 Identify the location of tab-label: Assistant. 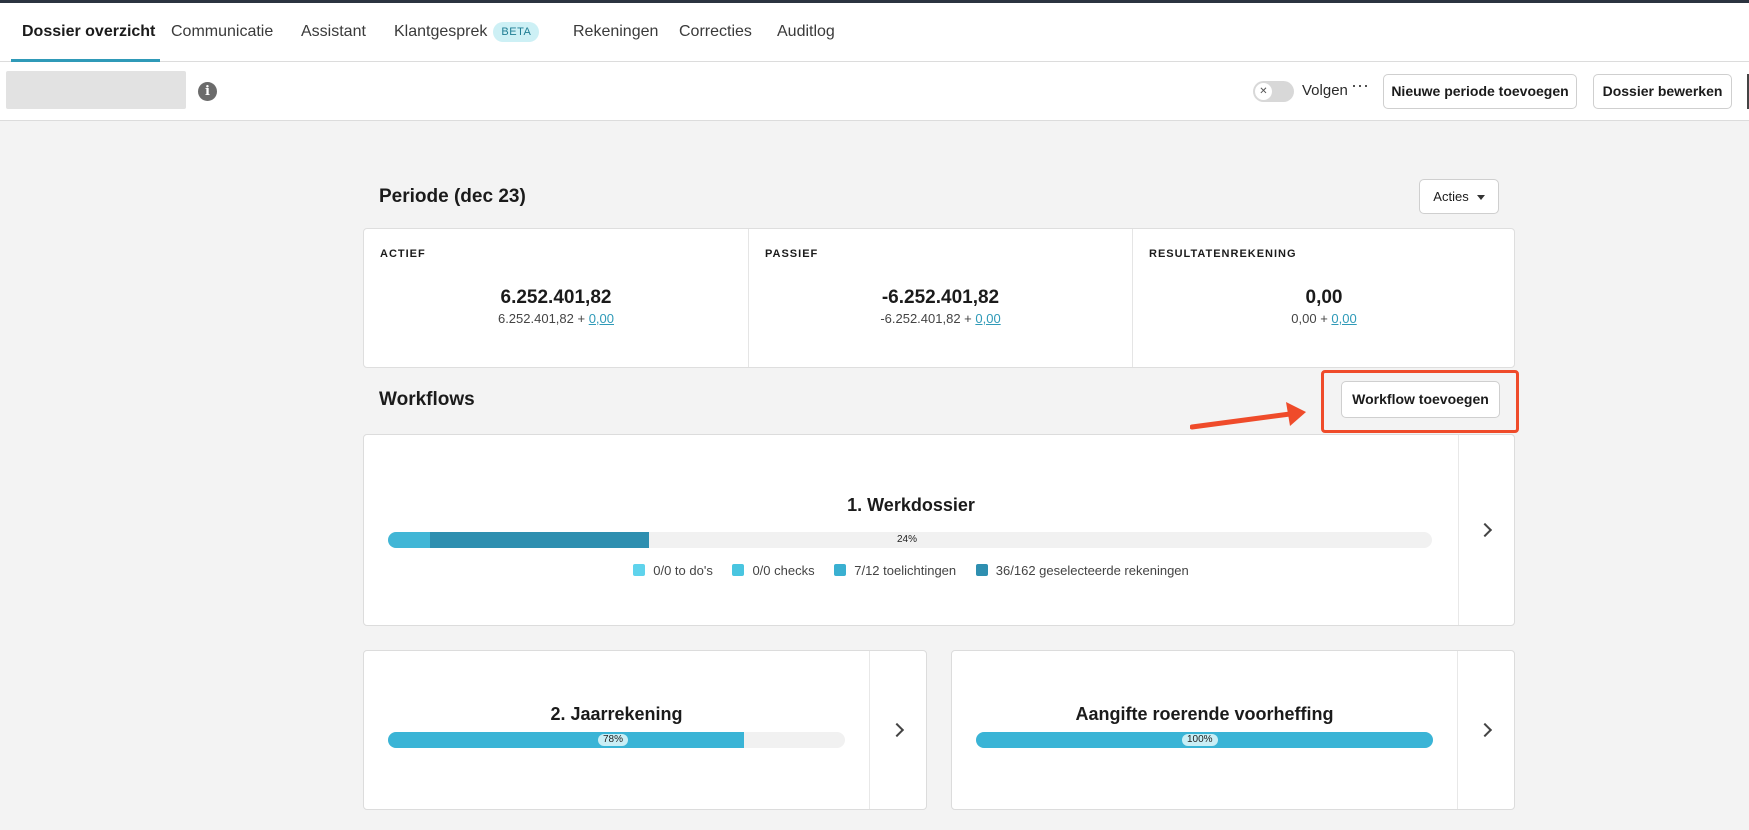
(333, 31).